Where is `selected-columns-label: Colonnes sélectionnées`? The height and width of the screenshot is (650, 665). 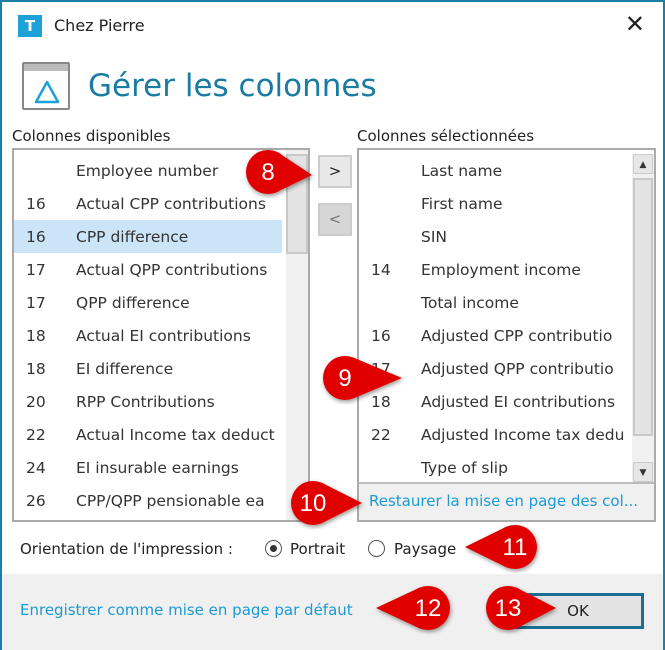 selected-columns-label: Colonnes sélectionnées is located at coordinates (446, 136).